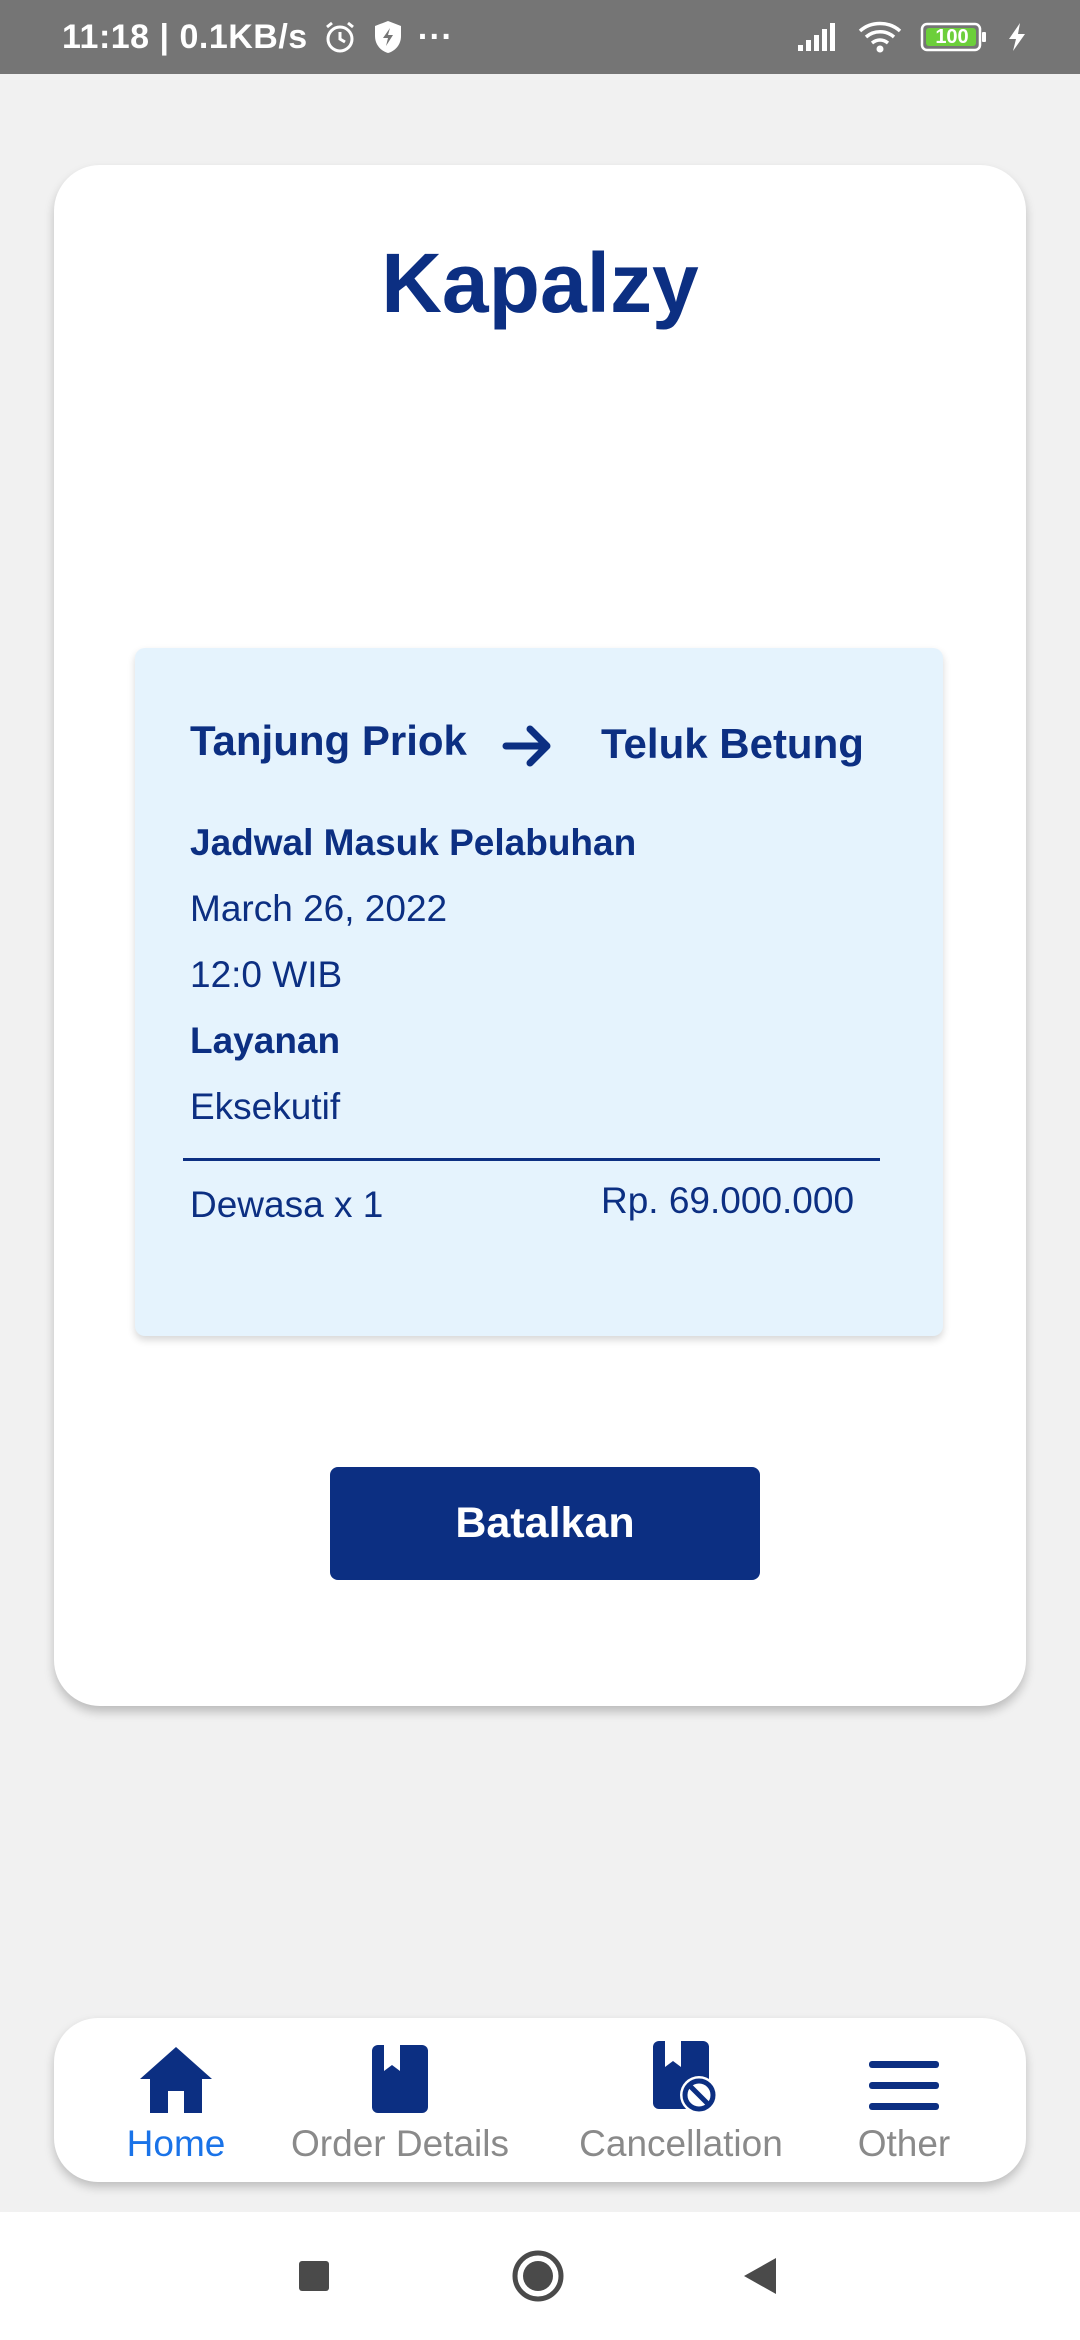 Image resolution: width=1080 pixels, height=2340 pixels. What do you see at coordinates (435, 36) in the screenshot?
I see `more-notifications-icon: ···` at bounding box center [435, 36].